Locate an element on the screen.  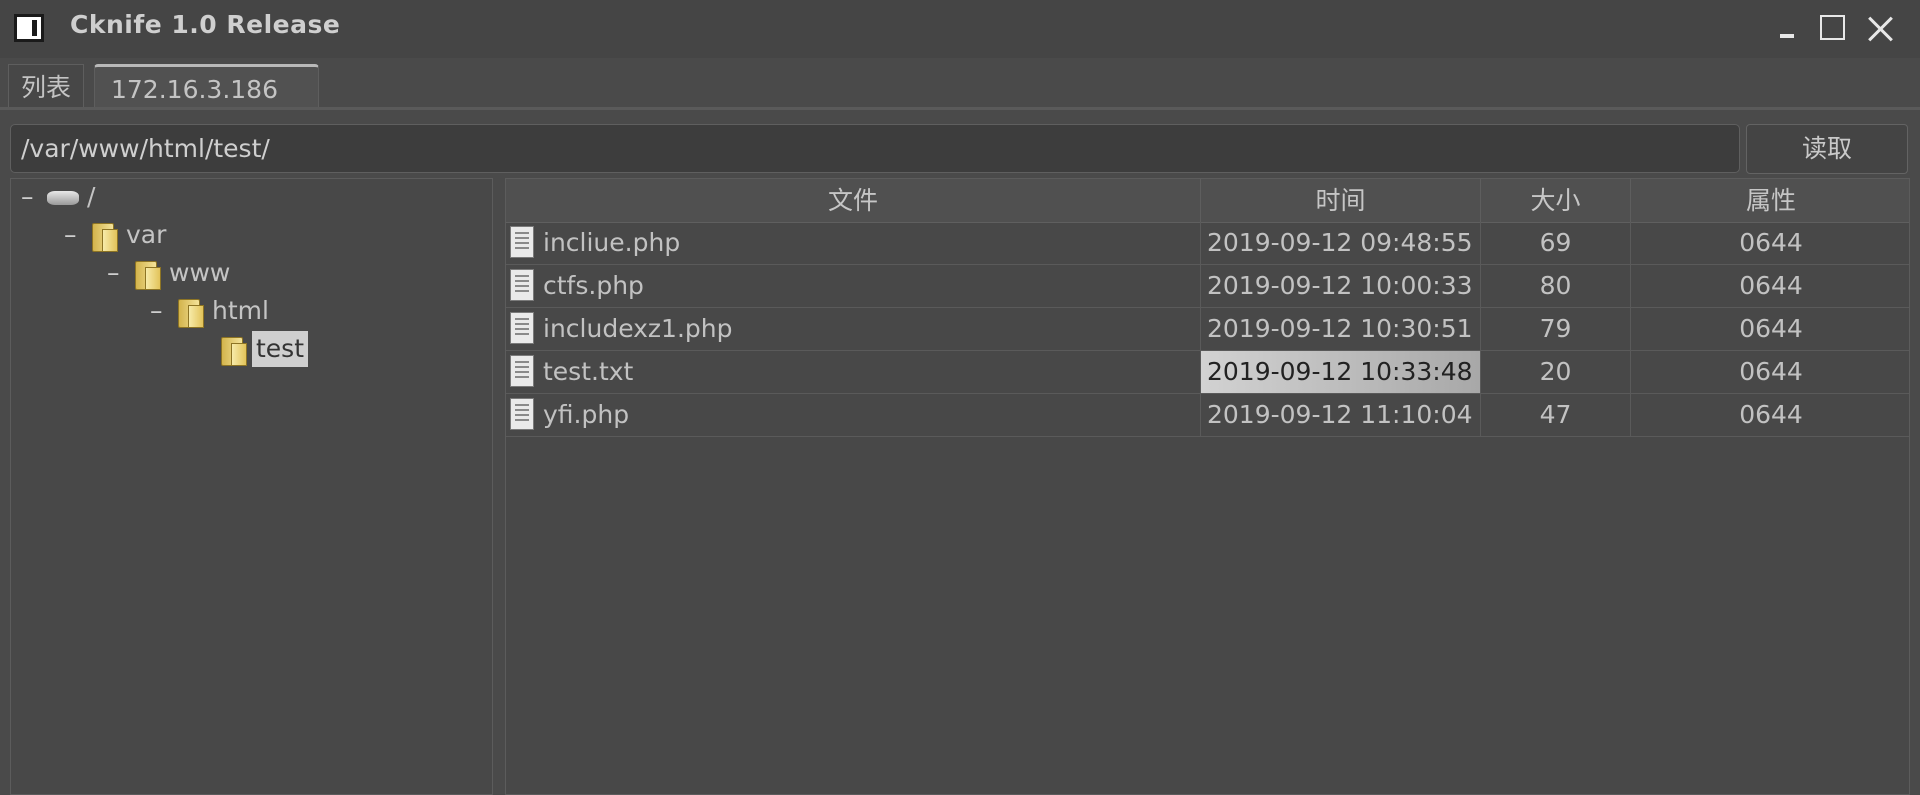
minimize-button is located at coordinates (1790, 28).